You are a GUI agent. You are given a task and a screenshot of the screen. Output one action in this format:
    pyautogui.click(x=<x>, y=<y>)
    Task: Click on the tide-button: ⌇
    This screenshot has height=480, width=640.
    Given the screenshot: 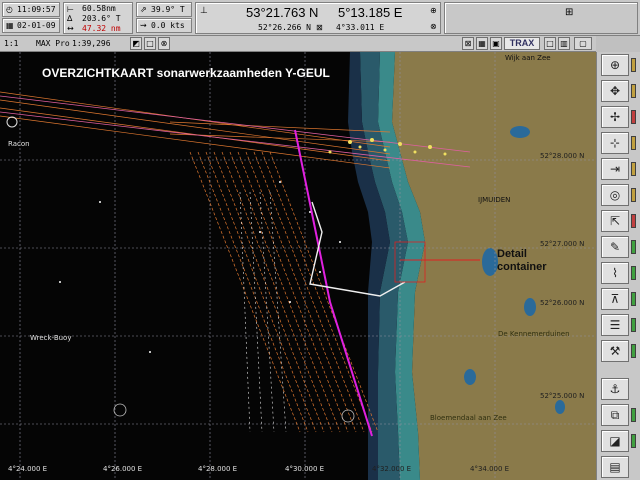 What is the action you would take?
    pyautogui.click(x=615, y=273)
    